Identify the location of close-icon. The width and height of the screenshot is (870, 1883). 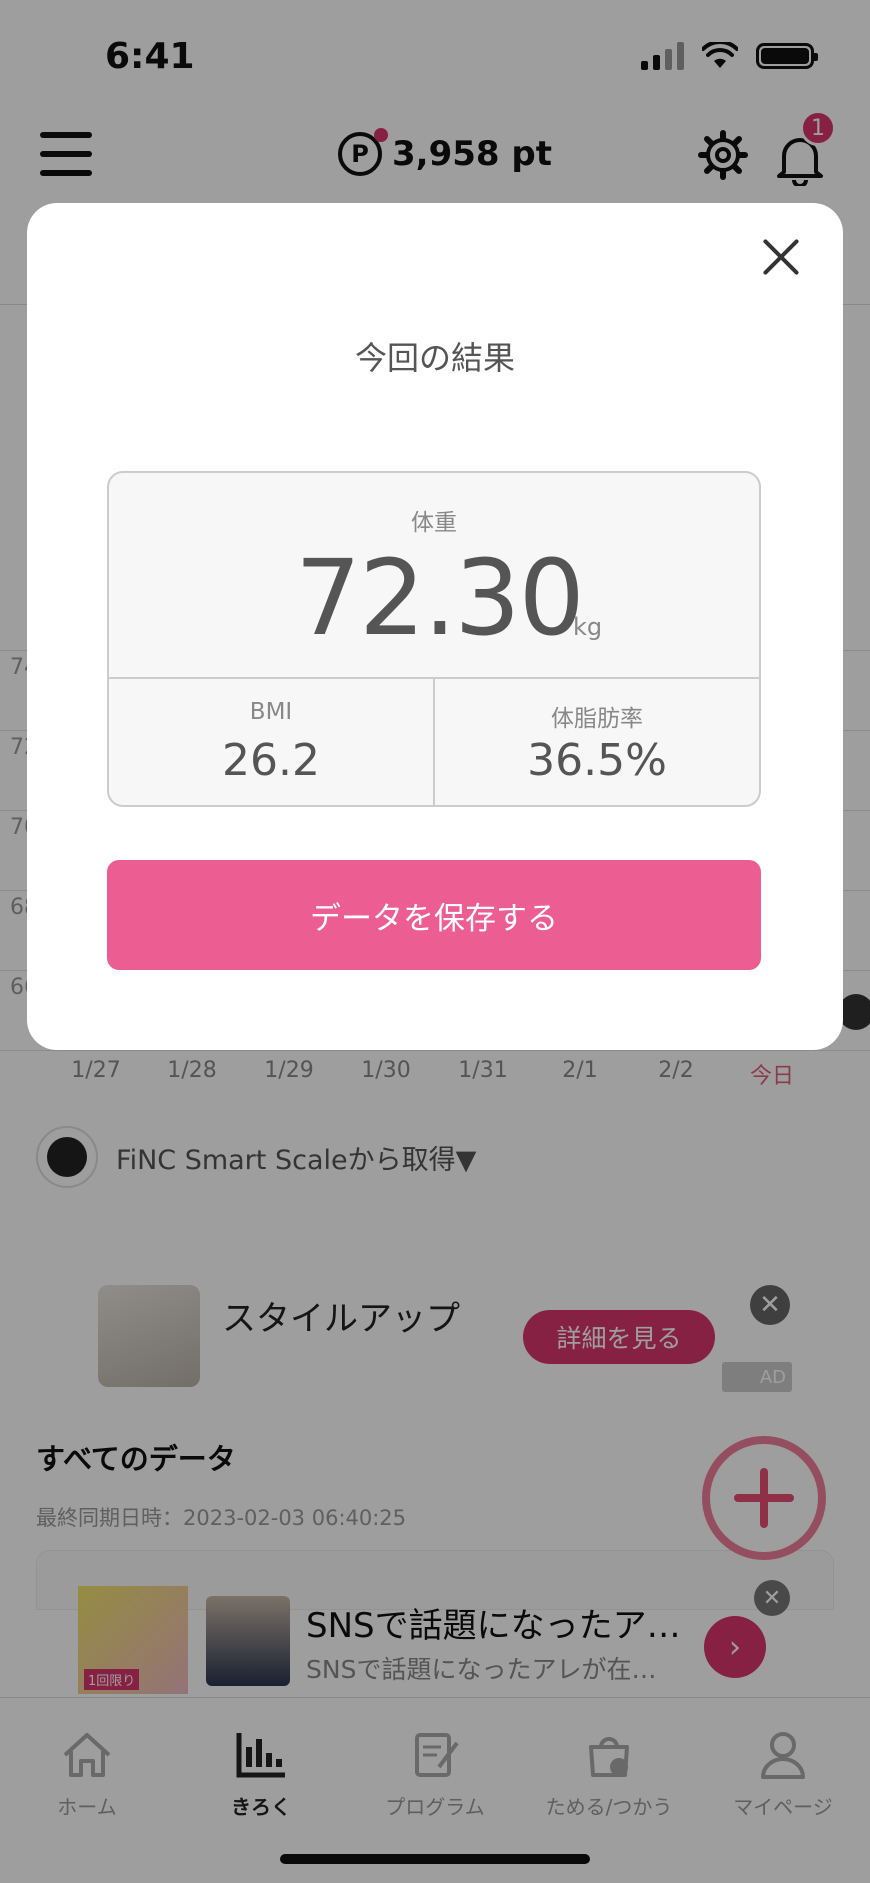
(781, 257).